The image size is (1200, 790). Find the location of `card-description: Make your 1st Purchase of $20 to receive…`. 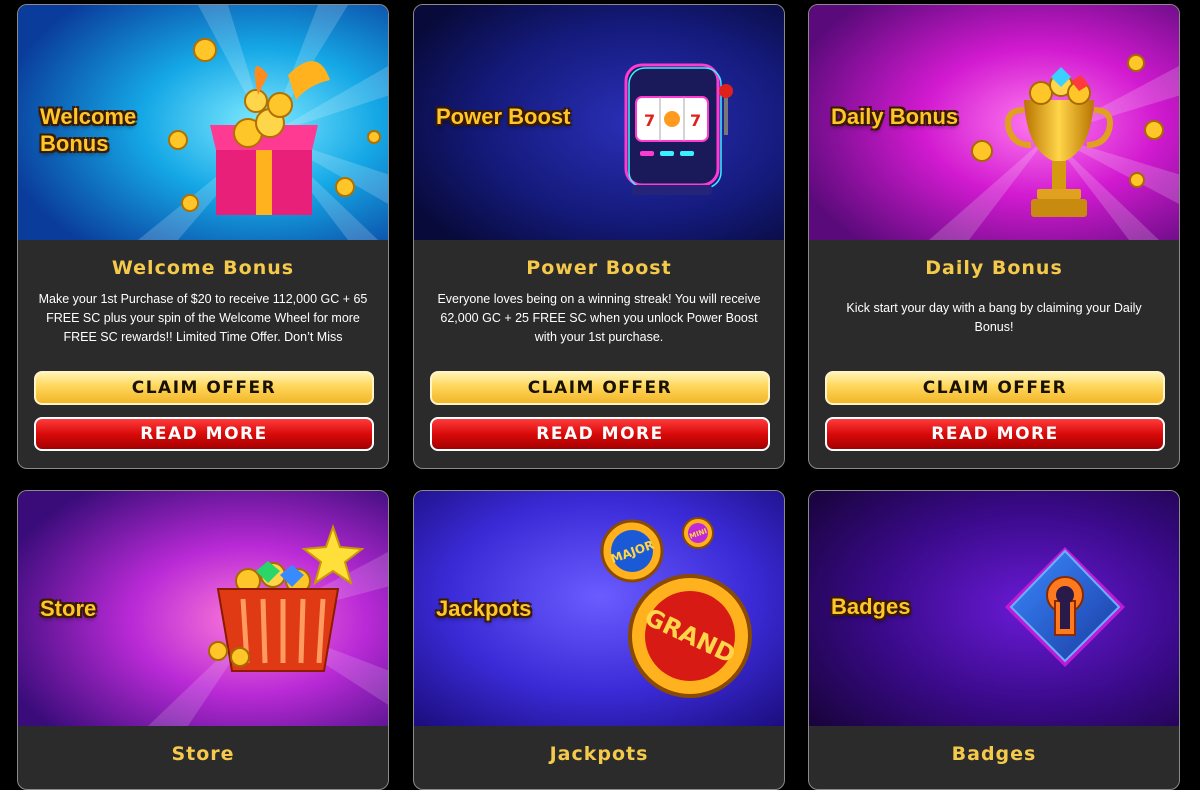

card-description: Make your 1st Purchase of $20 to receive… is located at coordinates (203, 317).